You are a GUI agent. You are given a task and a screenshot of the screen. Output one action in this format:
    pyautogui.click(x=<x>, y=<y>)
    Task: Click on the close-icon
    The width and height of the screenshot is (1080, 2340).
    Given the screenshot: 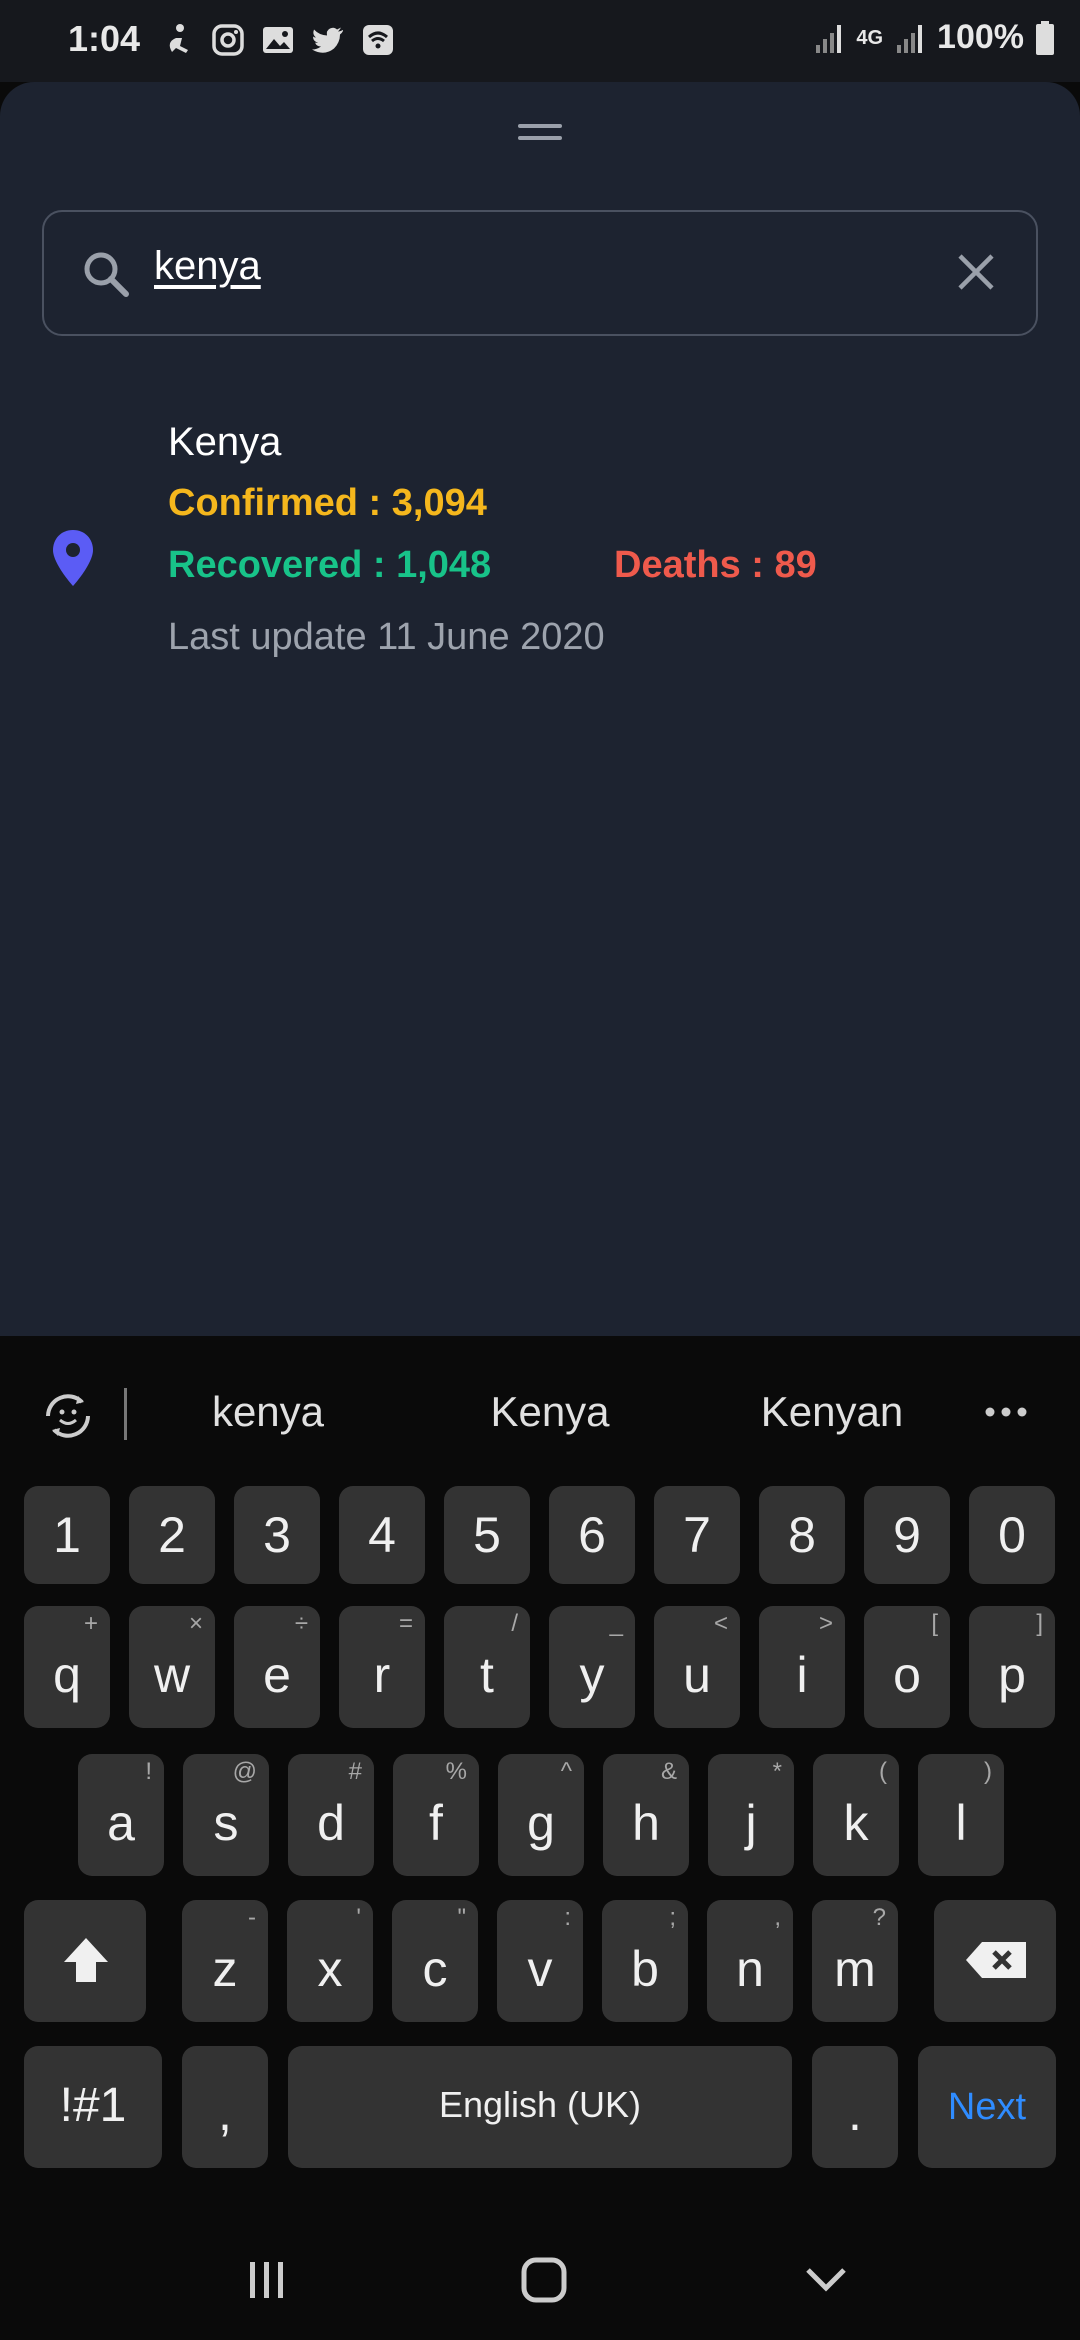 What is the action you would take?
    pyautogui.click(x=976, y=272)
    